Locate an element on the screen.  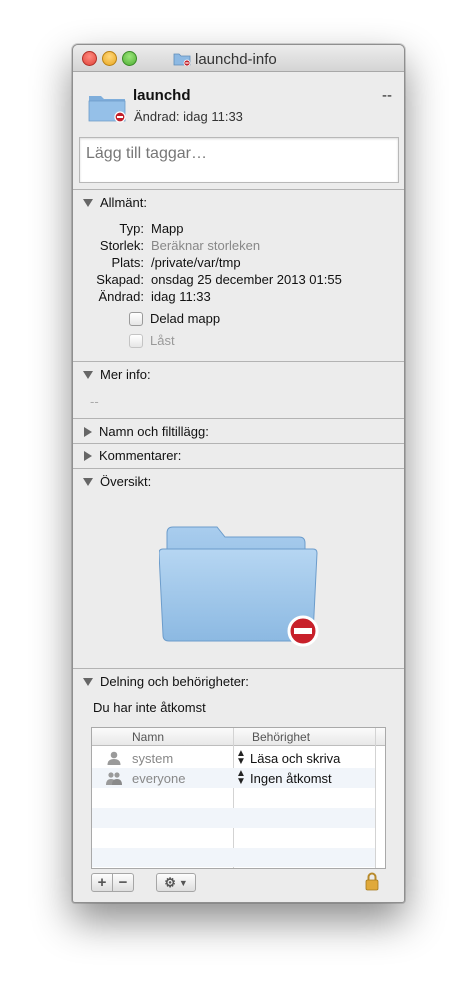
add-user-button: + is located at coordinates (102, 882).